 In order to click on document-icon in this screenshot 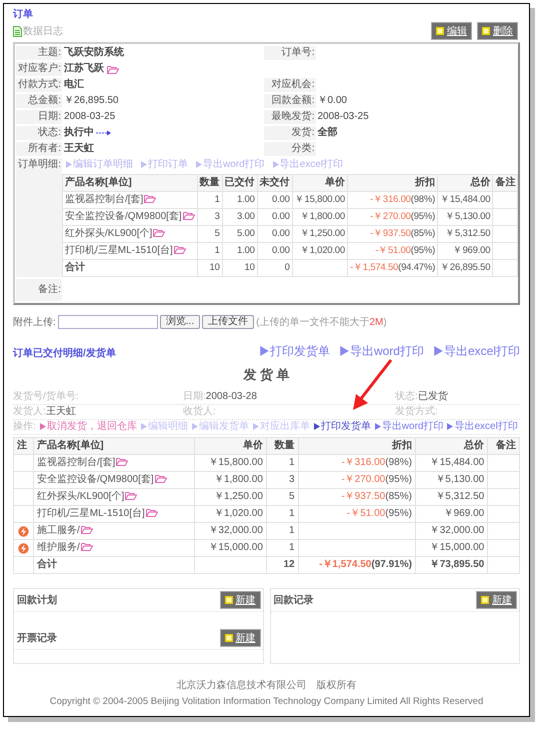, I will do `click(17, 31)`.